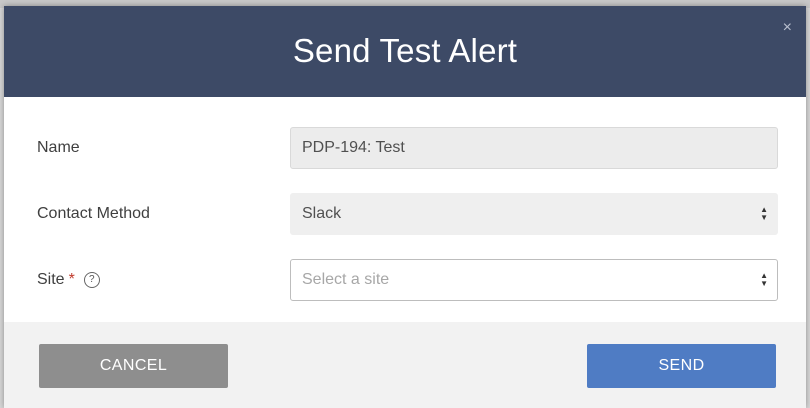 Image resolution: width=810 pixels, height=408 pixels. I want to click on name-value: PDP-194: Test, so click(353, 147).